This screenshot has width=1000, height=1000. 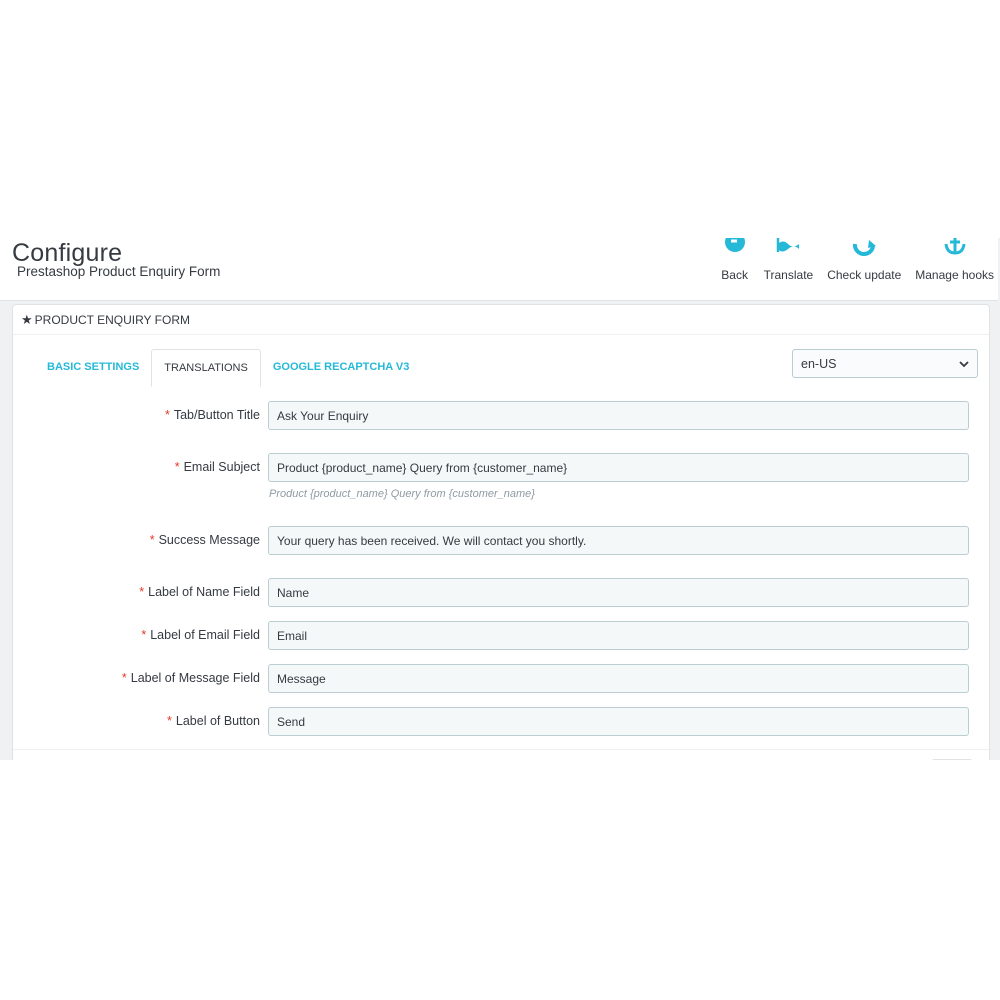 I want to click on chevron-down-icon, so click(x=964, y=363).